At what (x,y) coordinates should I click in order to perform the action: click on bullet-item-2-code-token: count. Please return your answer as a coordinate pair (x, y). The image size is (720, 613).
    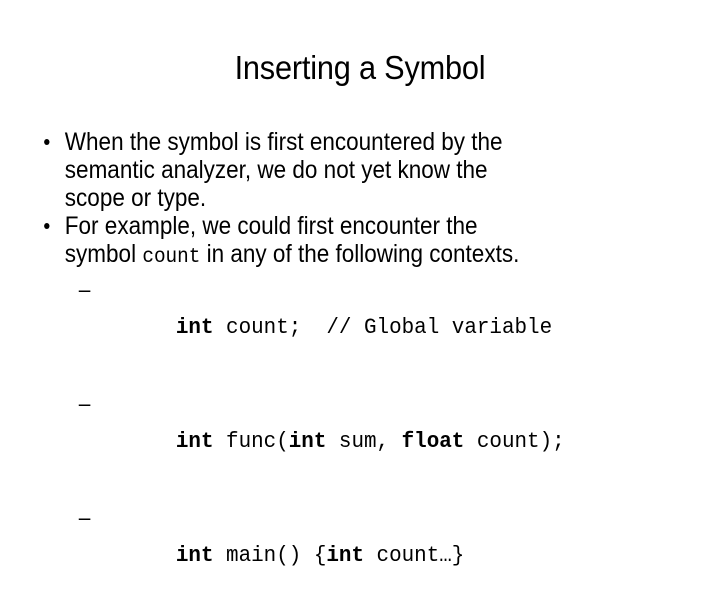
    Looking at the image, I should click on (171, 257).